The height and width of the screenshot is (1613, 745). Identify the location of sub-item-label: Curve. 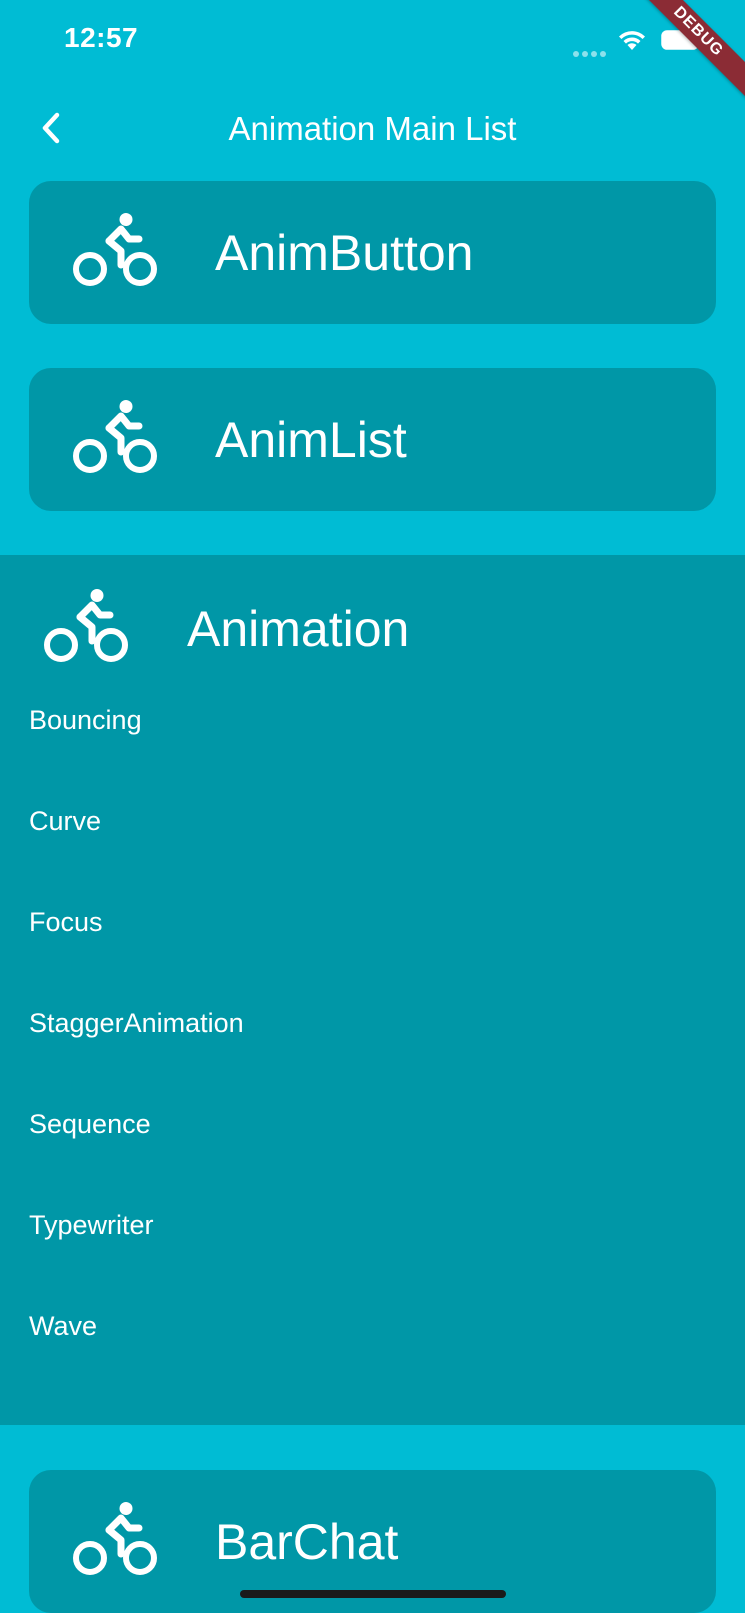
(65, 821).